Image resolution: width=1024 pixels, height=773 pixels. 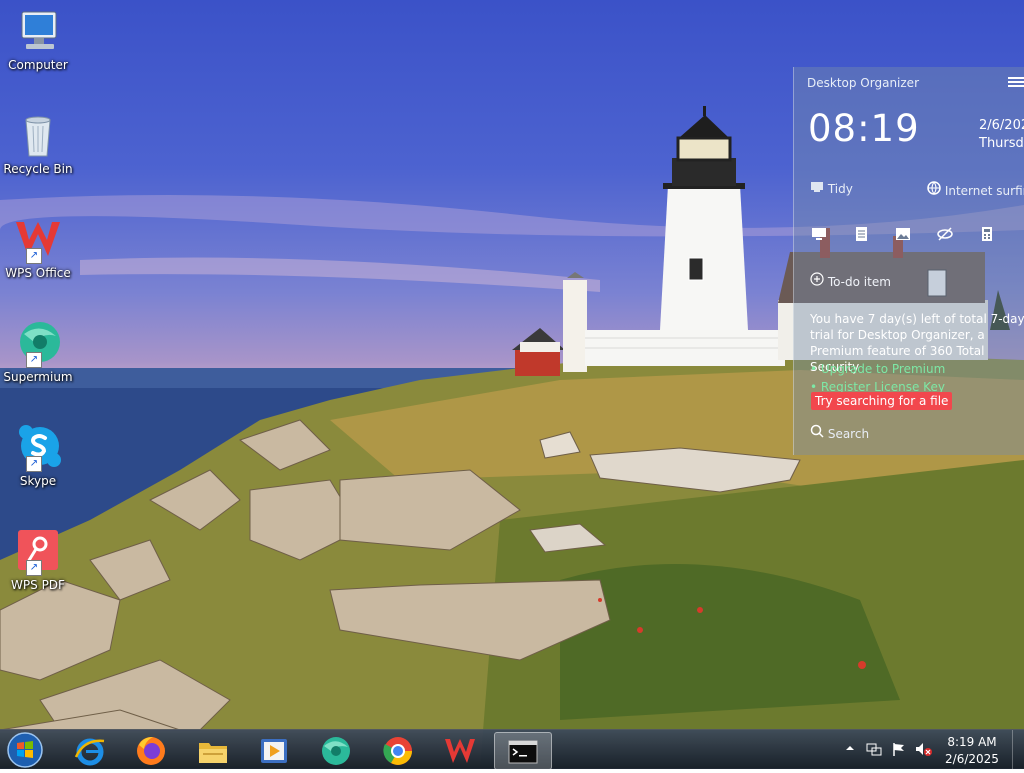 I want to click on organizer-date-value: 2/6/2025, so click(x=1001, y=125).